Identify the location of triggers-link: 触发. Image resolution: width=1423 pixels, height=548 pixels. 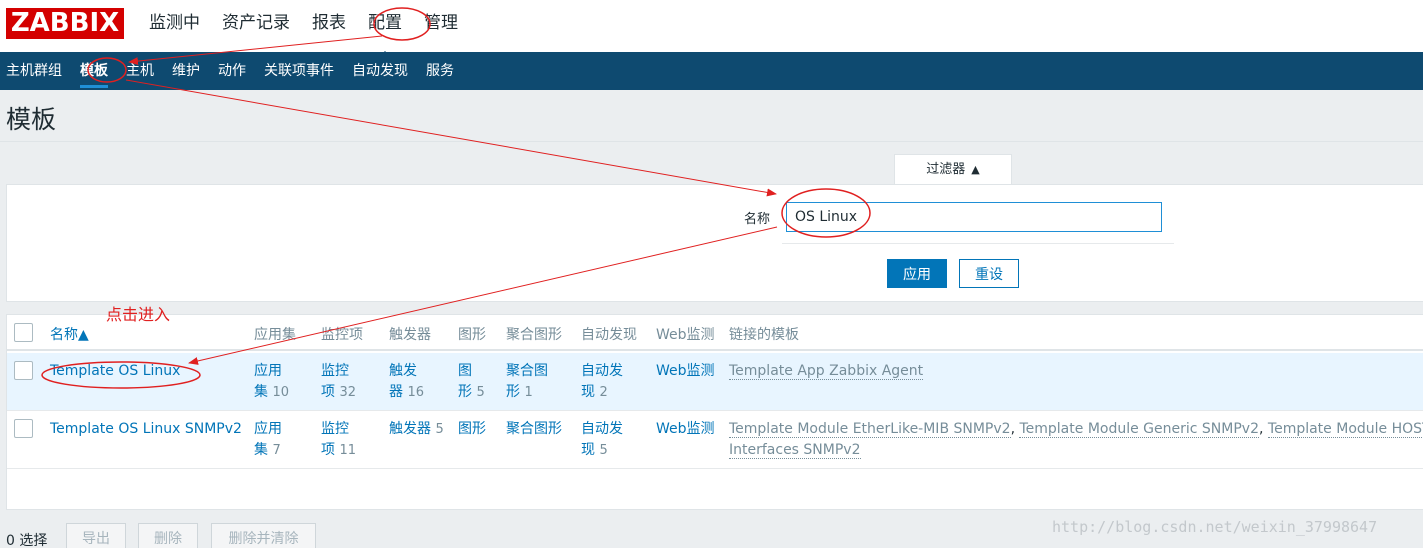
(403, 371).